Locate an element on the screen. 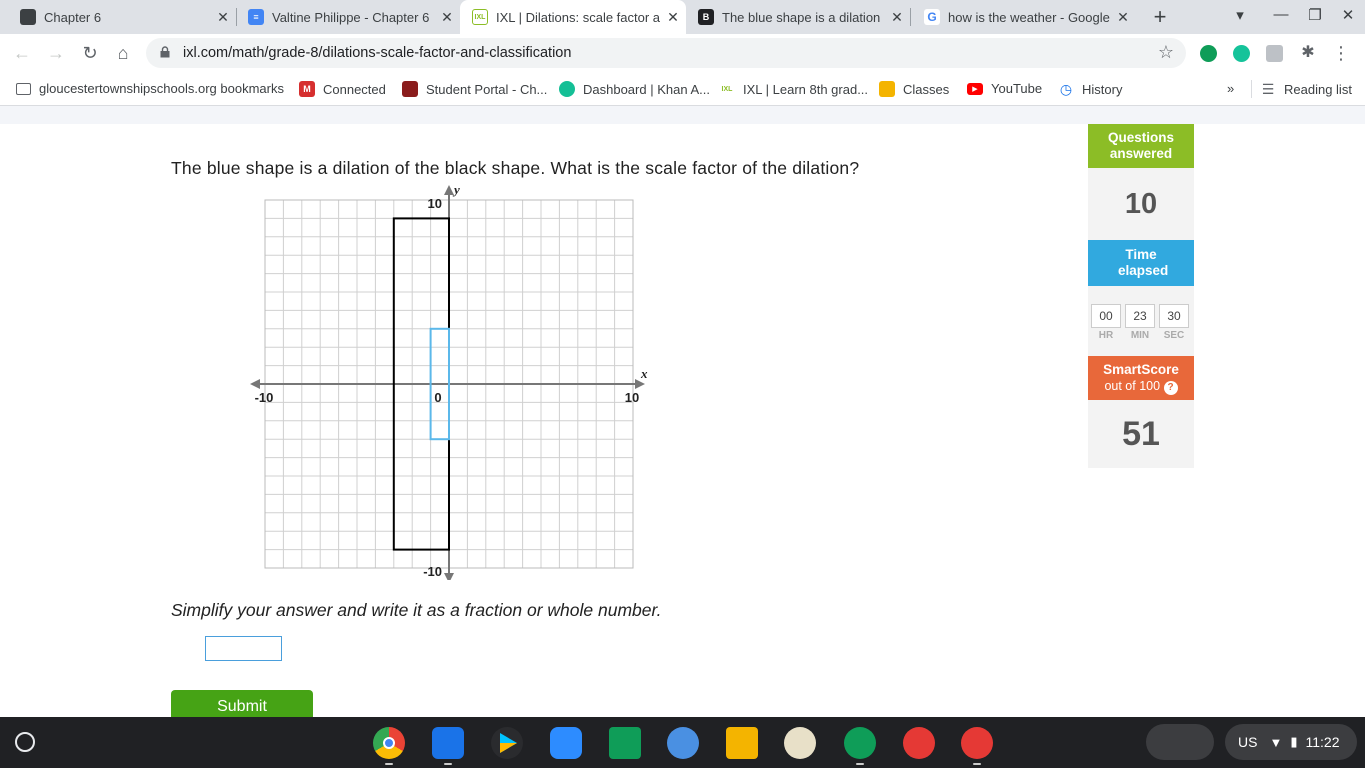  overflow-chevron-icon: » is located at coordinates (1231, 88).